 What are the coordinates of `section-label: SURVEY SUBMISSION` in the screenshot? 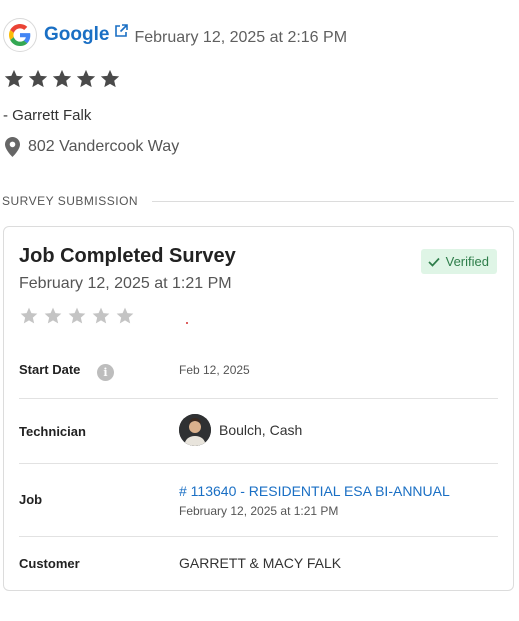 It's located at (70, 201).